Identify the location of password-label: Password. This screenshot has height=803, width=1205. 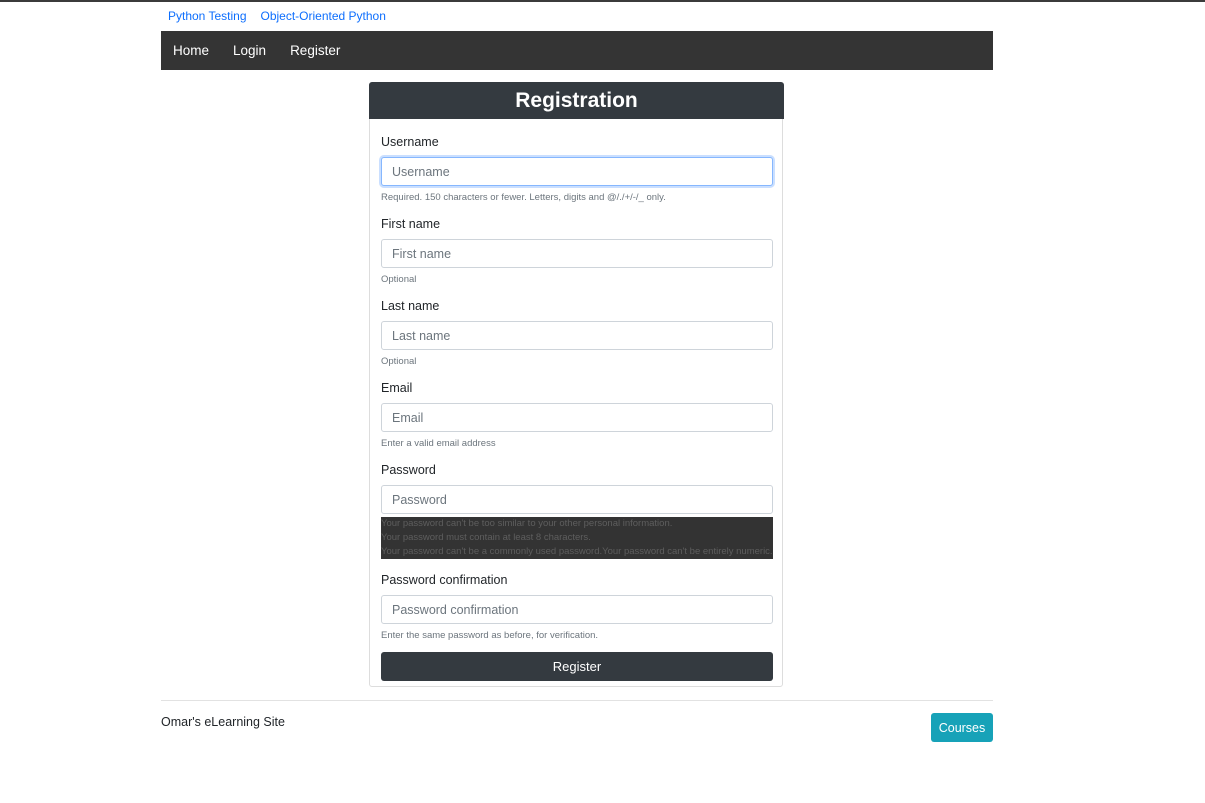
(408, 470).